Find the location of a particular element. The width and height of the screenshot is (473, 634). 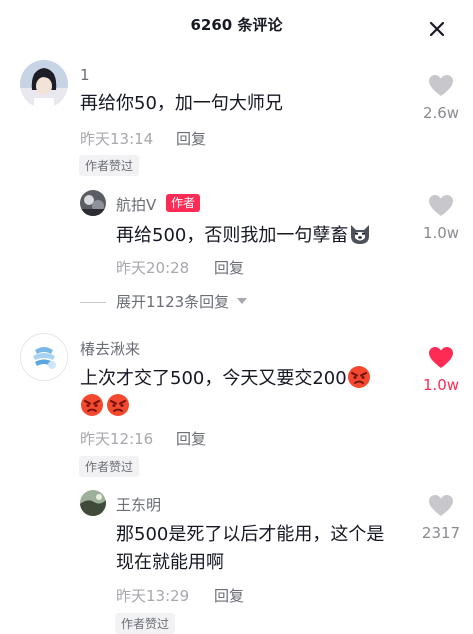

reply-text-line: 现在就能用啊 is located at coordinates (170, 562).